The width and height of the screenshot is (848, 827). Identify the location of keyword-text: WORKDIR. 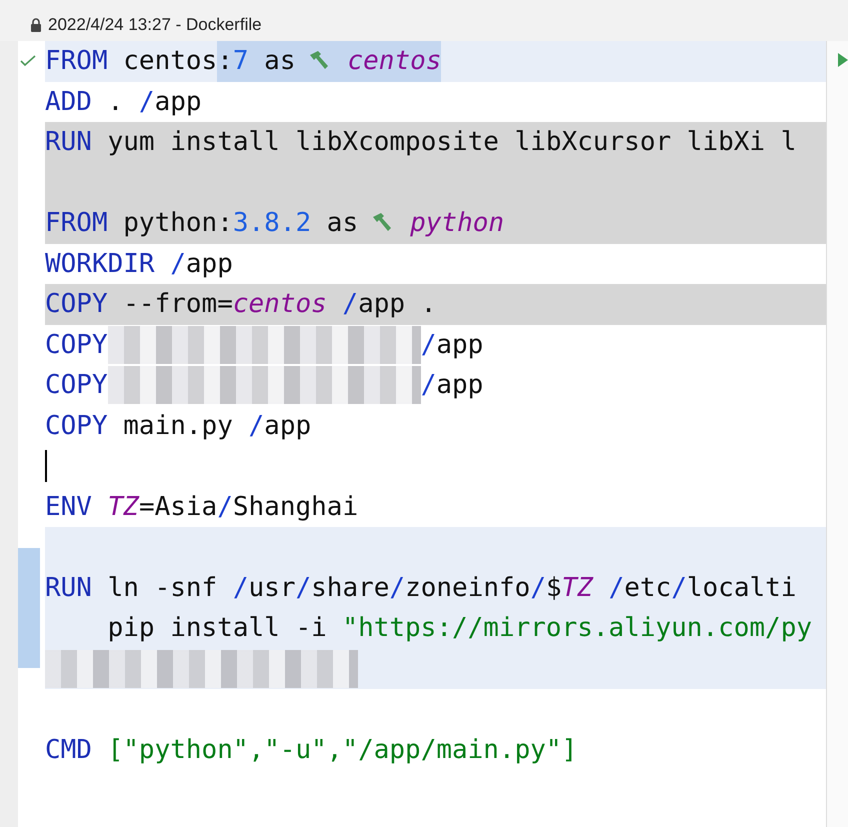
(100, 264).